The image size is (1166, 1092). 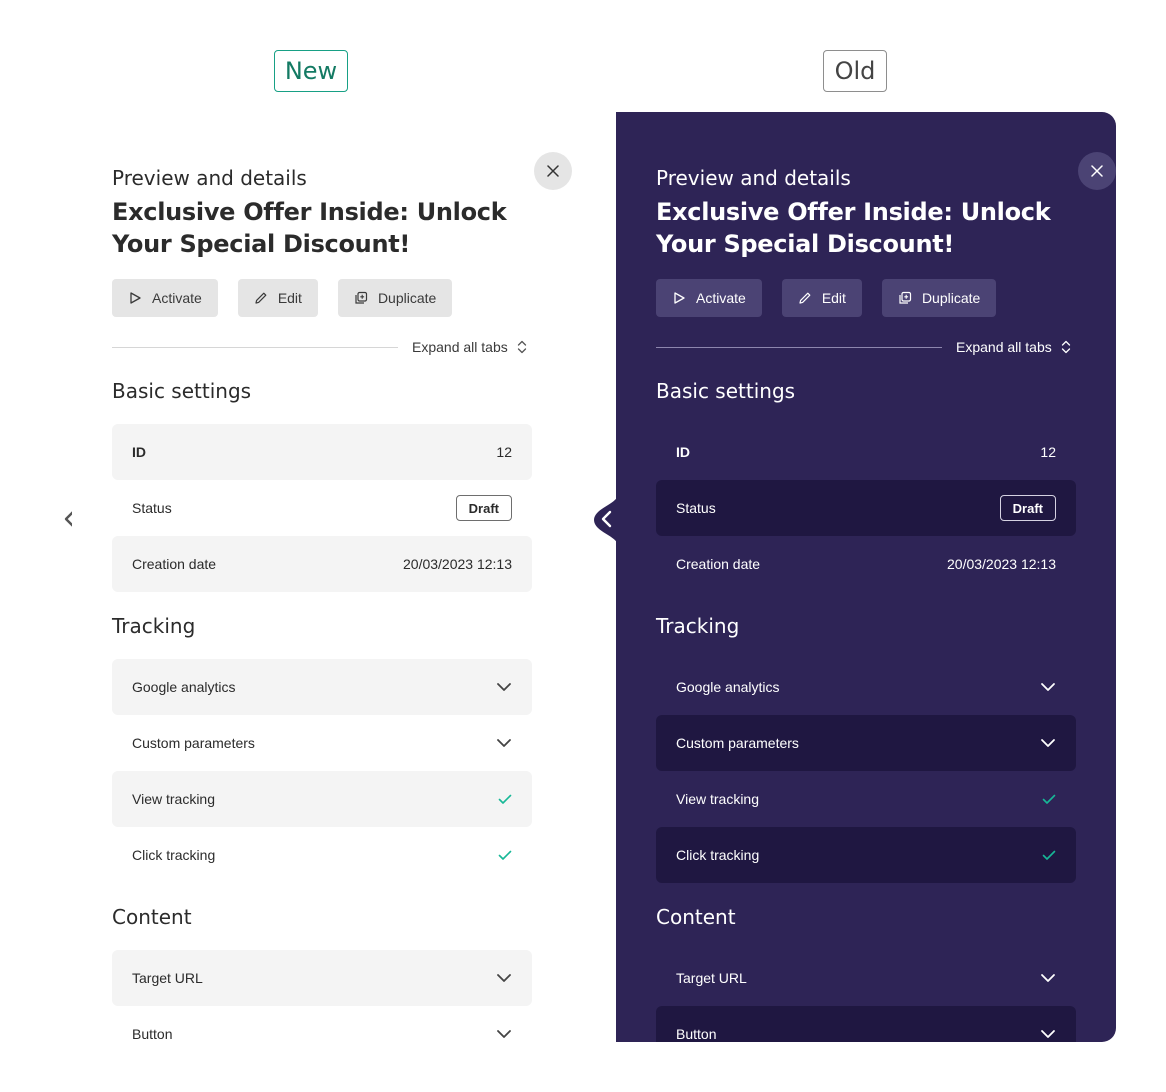 I want to click on collapse-panel-tab, so click(x=606, y=520).